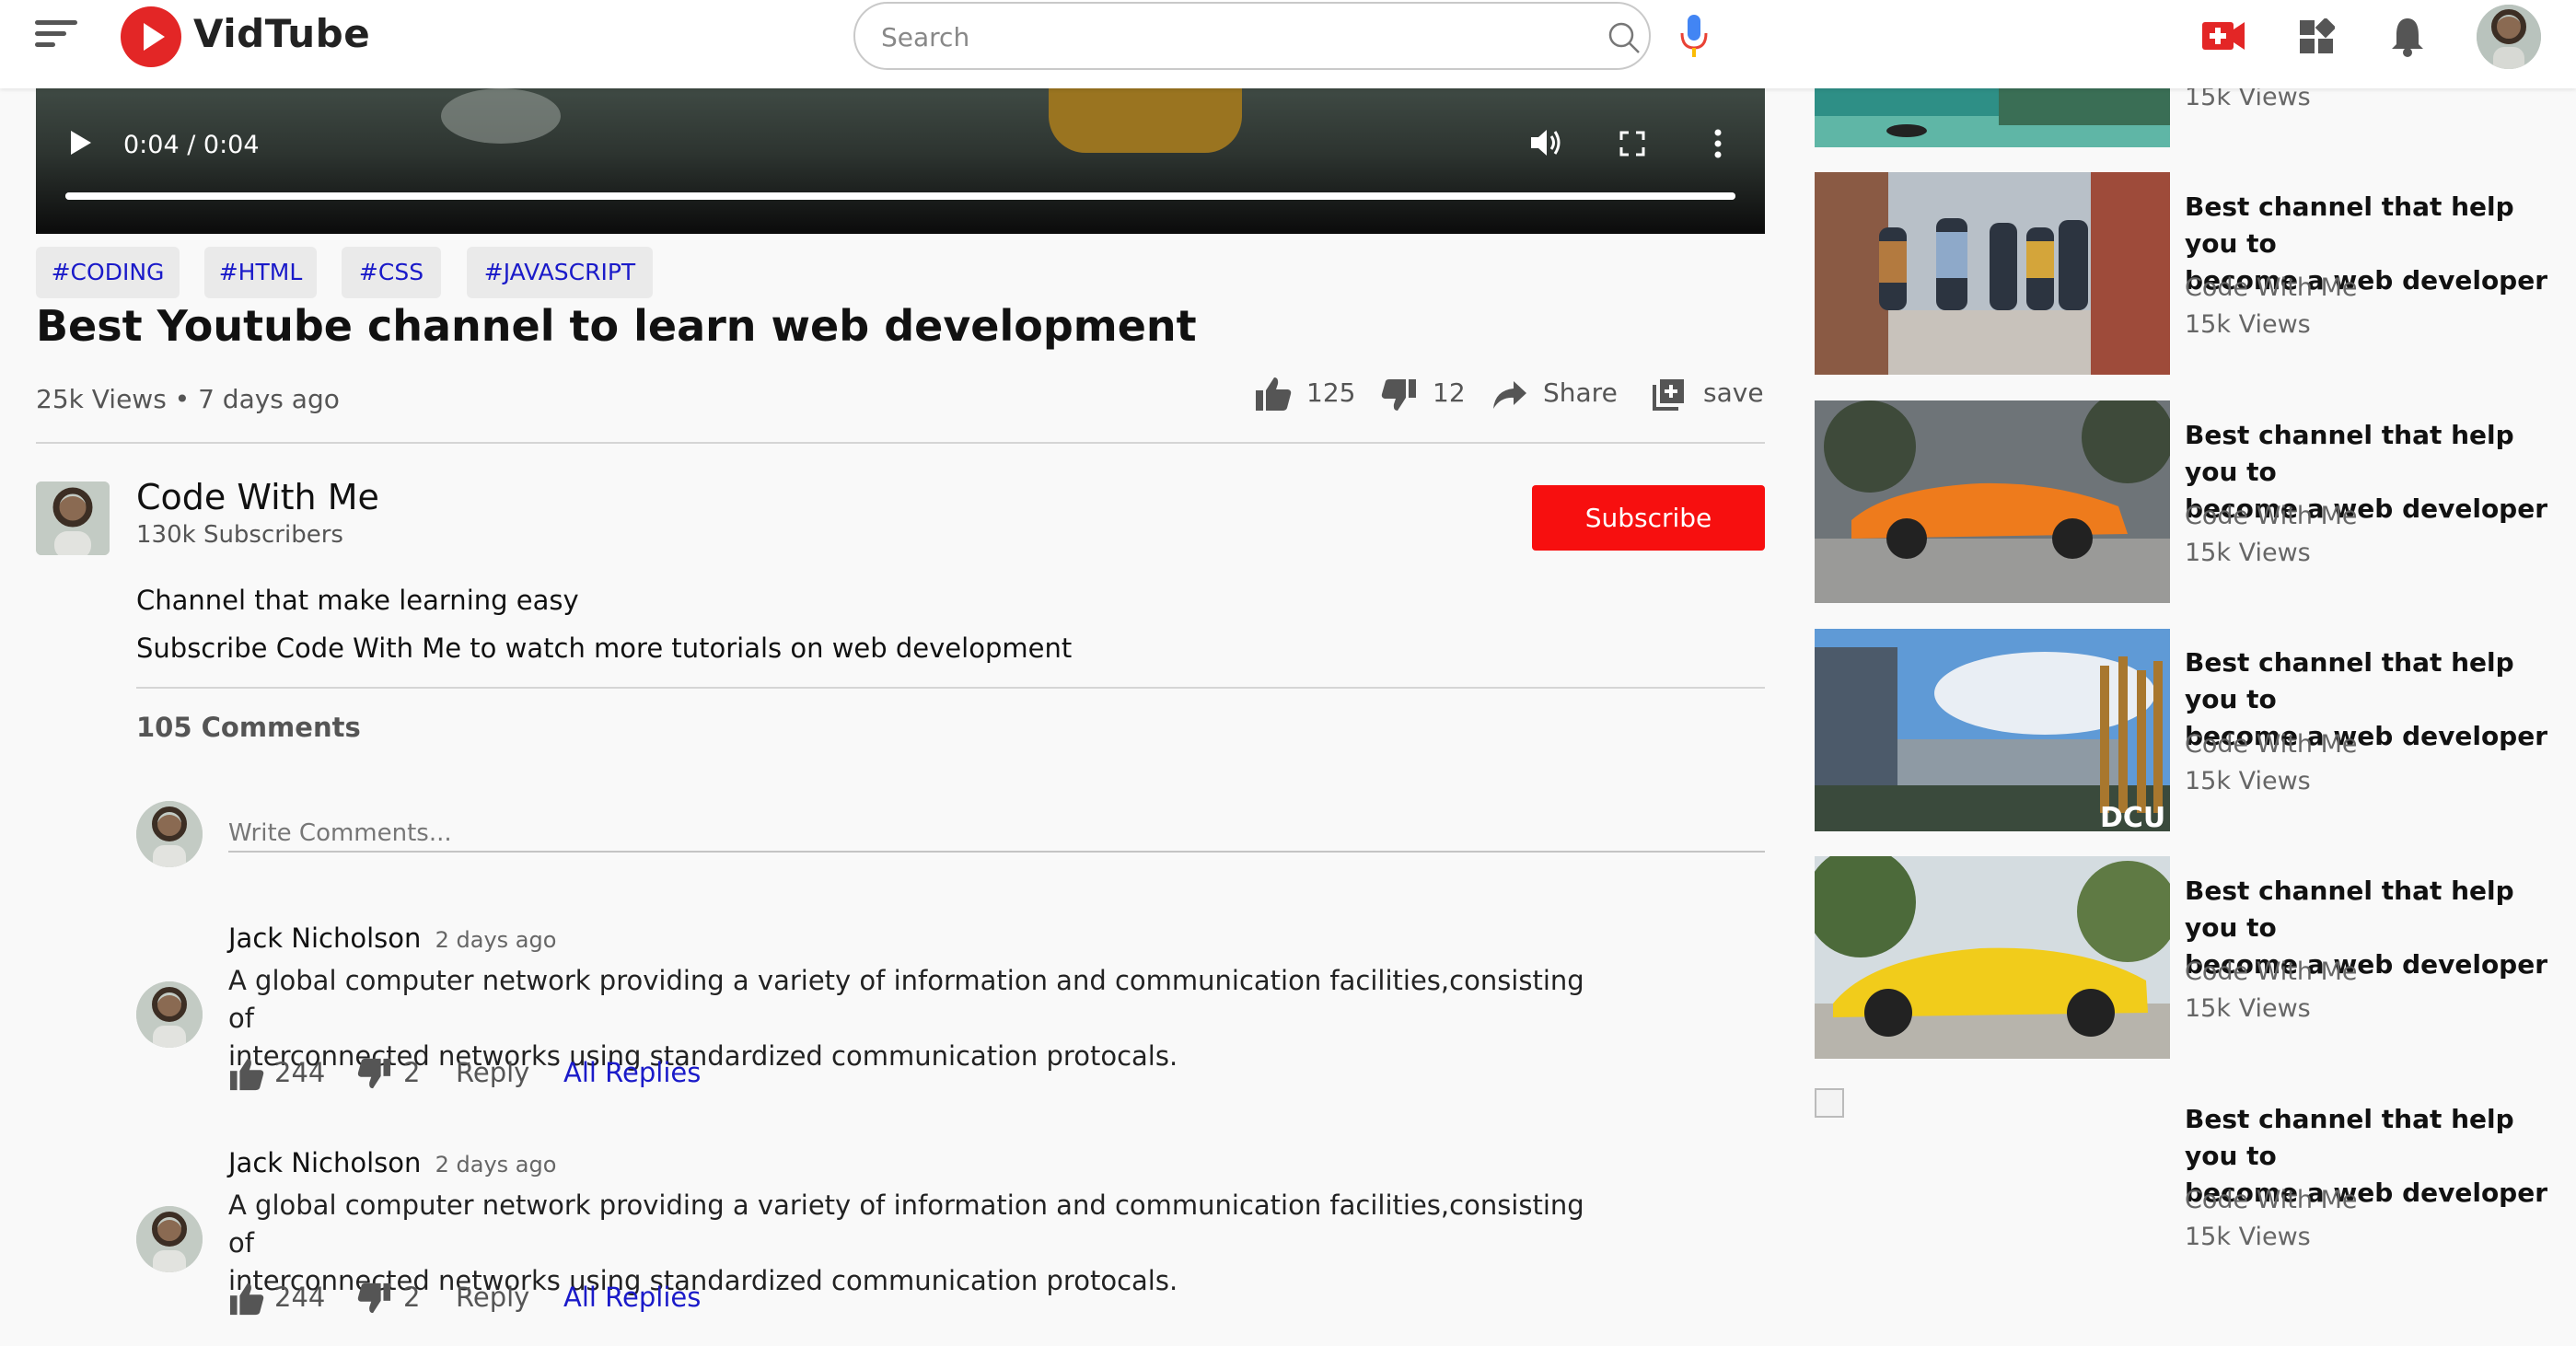 This screenshot has height=1346, width=2576. I want to click on channel-name: Code With Me, so click(257, 497).